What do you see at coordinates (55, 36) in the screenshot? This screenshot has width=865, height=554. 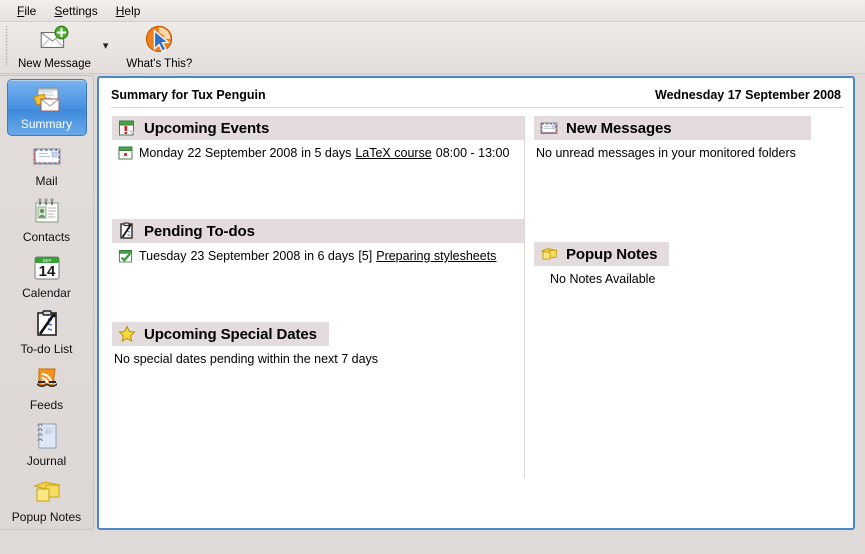 I see `new-message-envelope-icon` at bounding box center [55, 36].